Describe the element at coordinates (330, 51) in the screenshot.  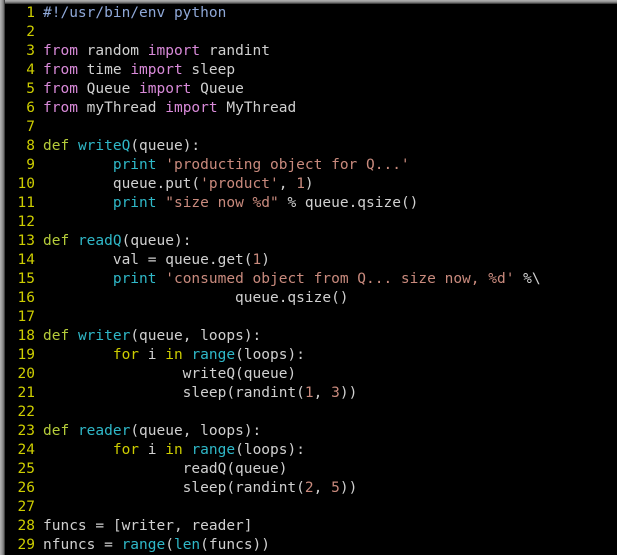
I see `line-source: from random import randint` at that location.